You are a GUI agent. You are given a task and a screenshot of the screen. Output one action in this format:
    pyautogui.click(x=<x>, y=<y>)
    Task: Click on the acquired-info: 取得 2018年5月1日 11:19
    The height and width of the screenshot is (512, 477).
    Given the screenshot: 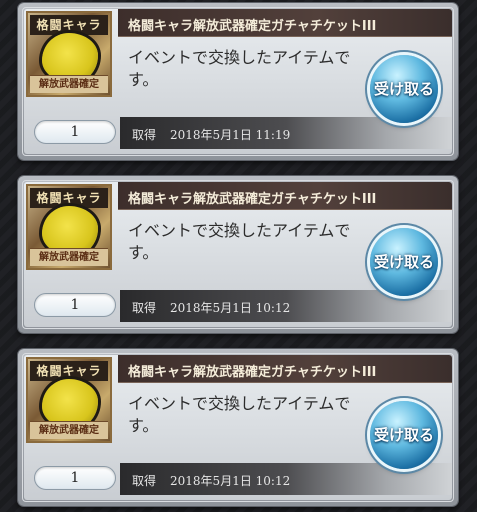 What is the action you would take?
    pyautogui.click(x=211, y=134)
    